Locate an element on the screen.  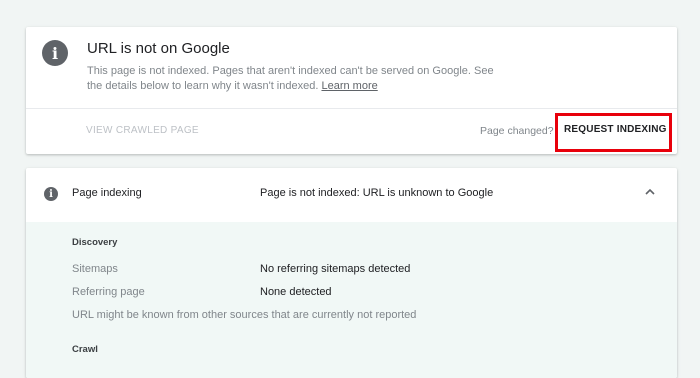
referring-page-value: None detected is located at coordinates (296, 292).